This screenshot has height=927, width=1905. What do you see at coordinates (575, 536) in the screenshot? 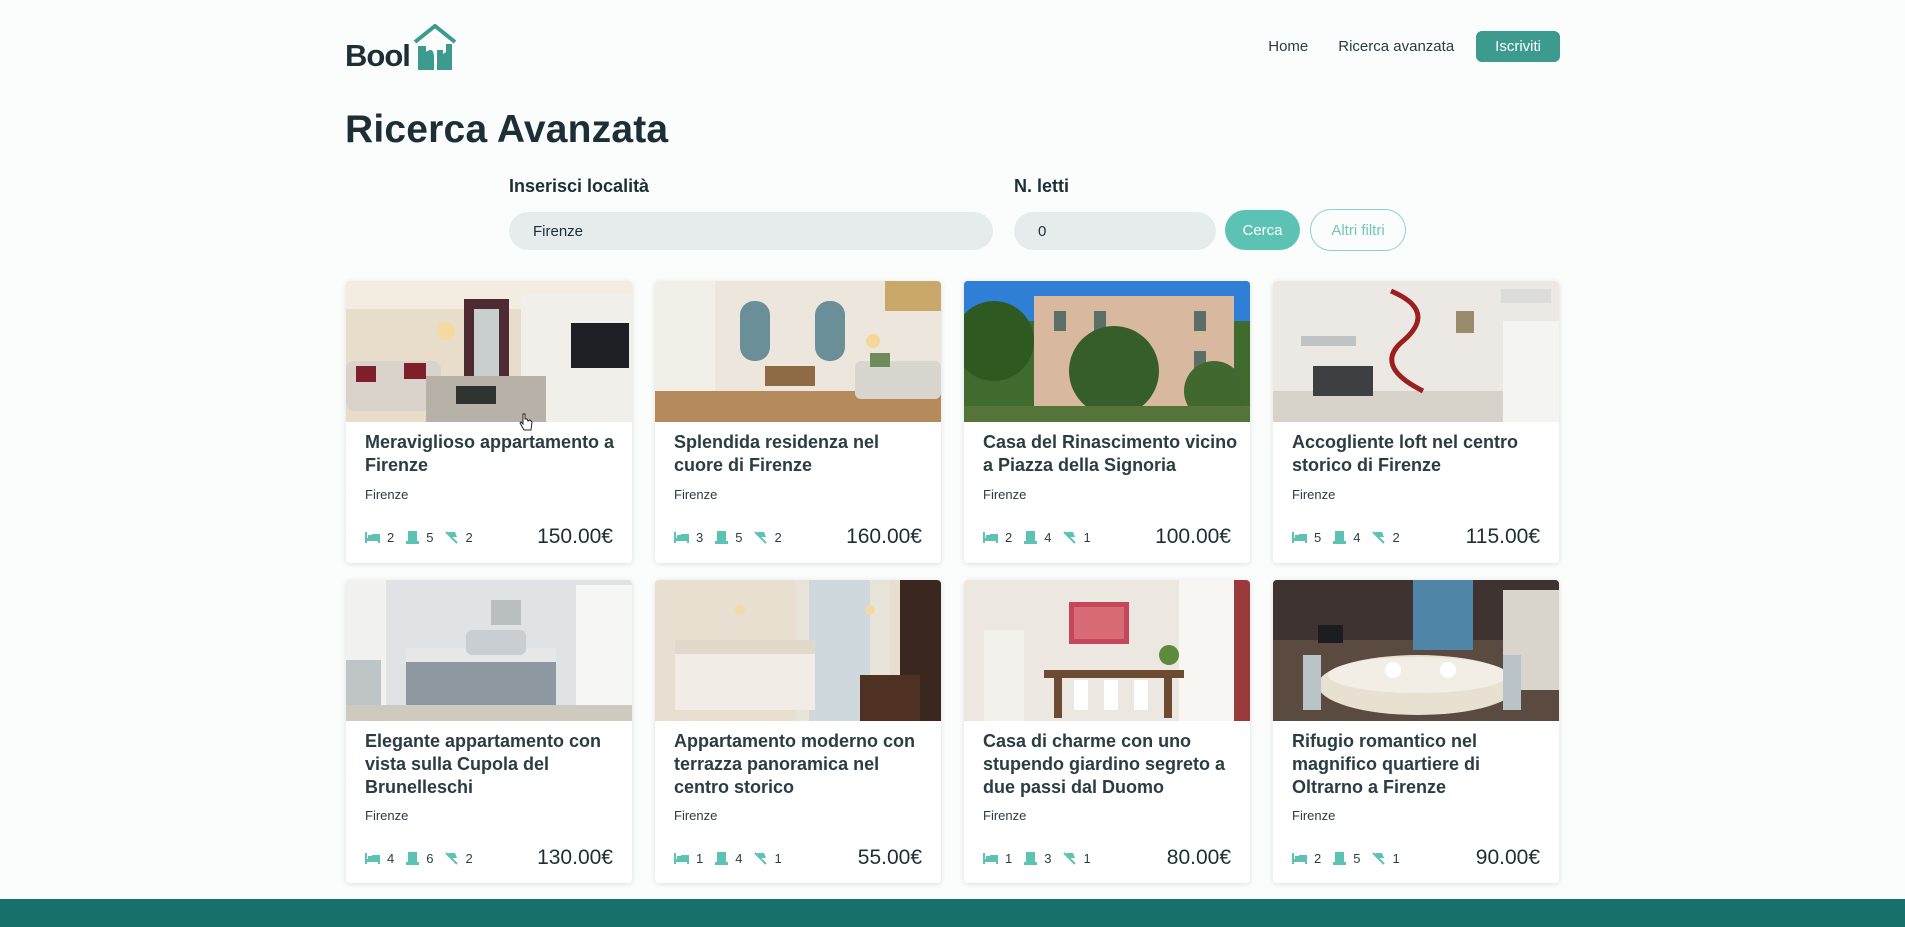
I see `listing-price: 150.00€` at bounding box center [575, 536].